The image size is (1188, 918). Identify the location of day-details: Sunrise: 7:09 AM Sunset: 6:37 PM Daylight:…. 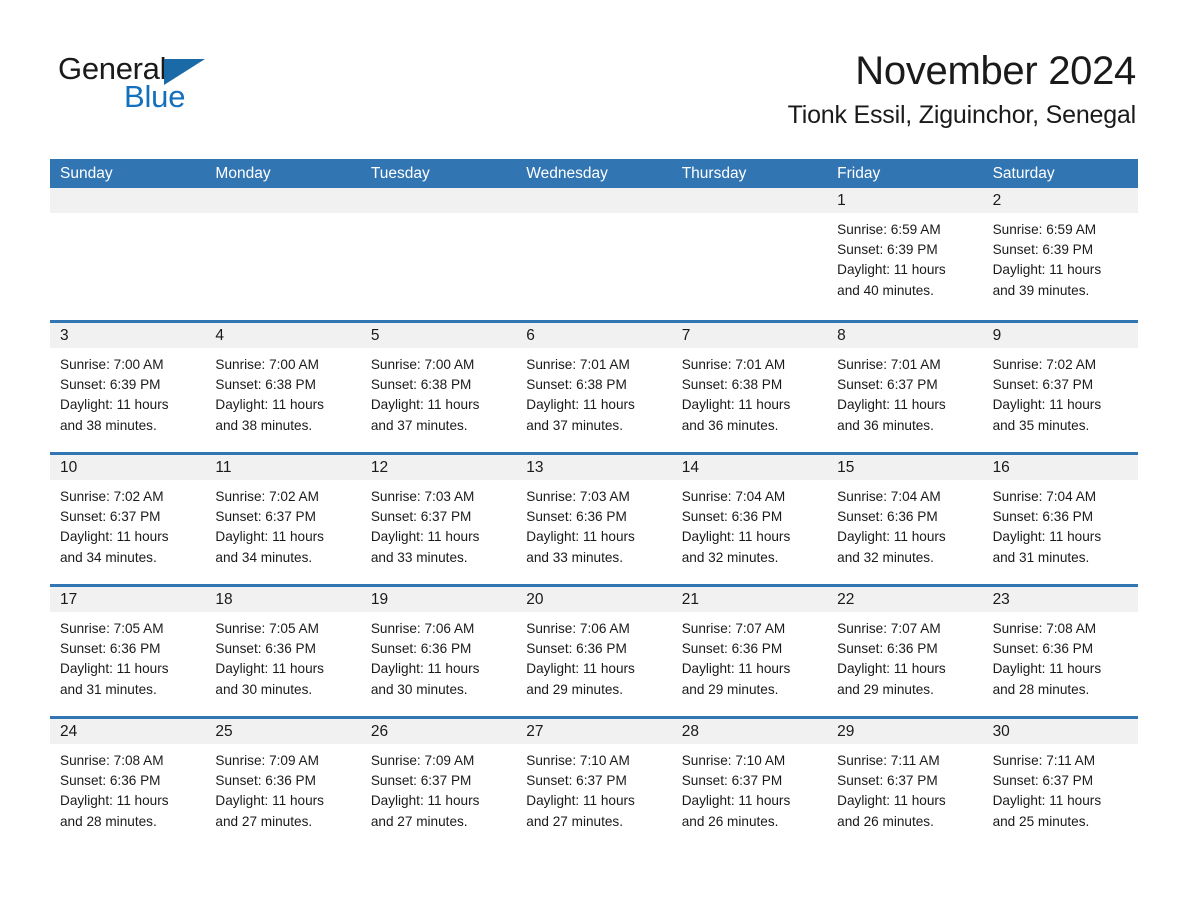
(438, 788).